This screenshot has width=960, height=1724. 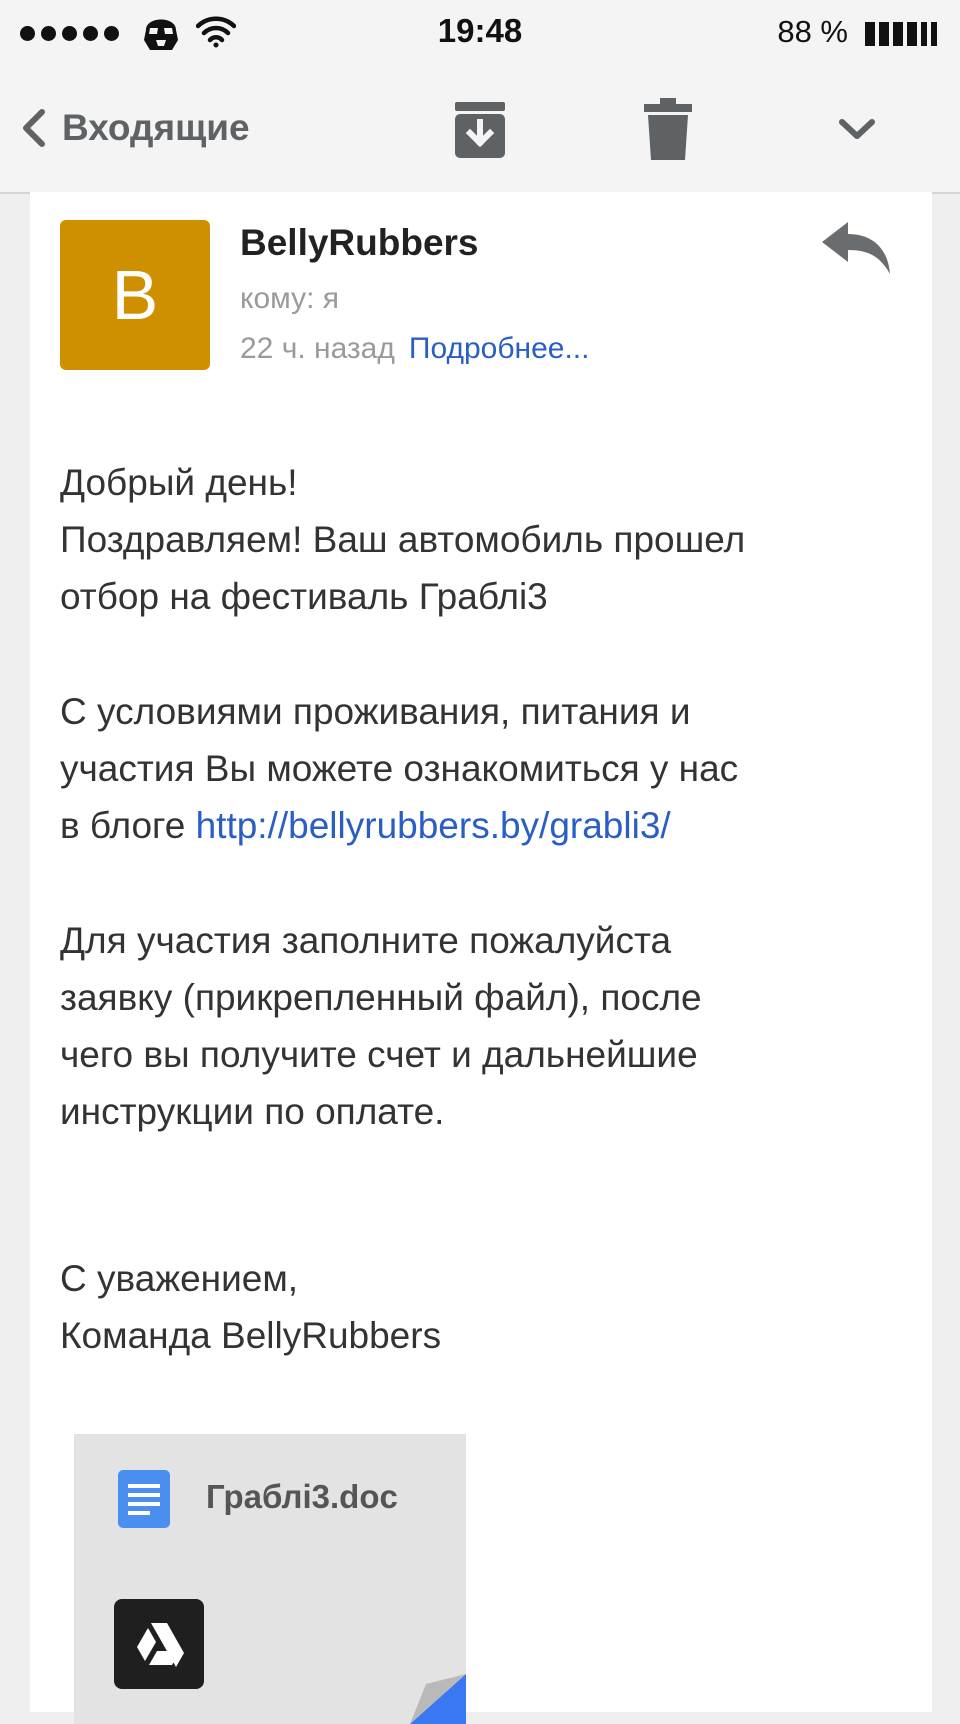 What do you see at coordinates (144, 1499) in the screenshot?
I see `document-icon` at bounding box center [144, 1499].